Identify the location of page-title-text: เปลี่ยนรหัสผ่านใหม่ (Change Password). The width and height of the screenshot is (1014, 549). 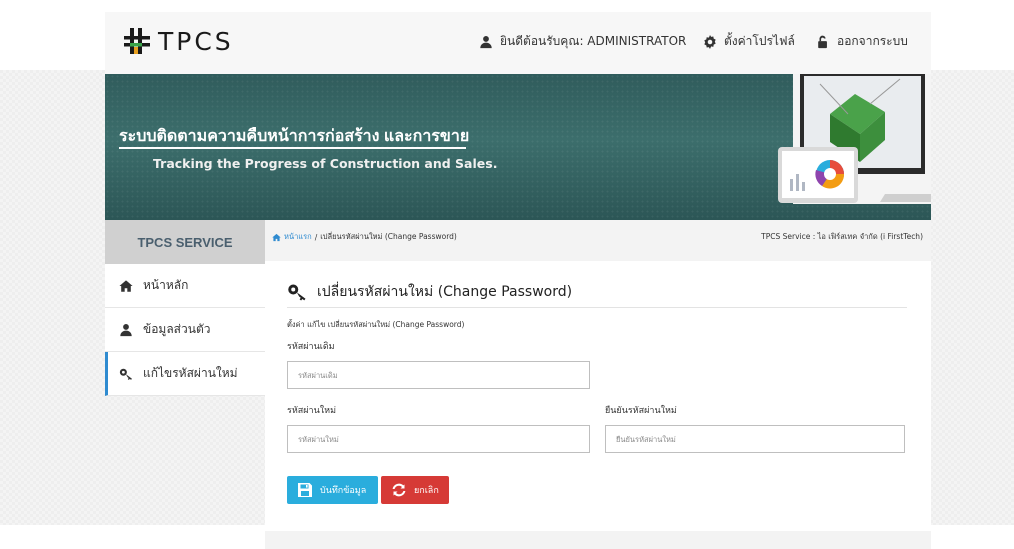
(445, 292).